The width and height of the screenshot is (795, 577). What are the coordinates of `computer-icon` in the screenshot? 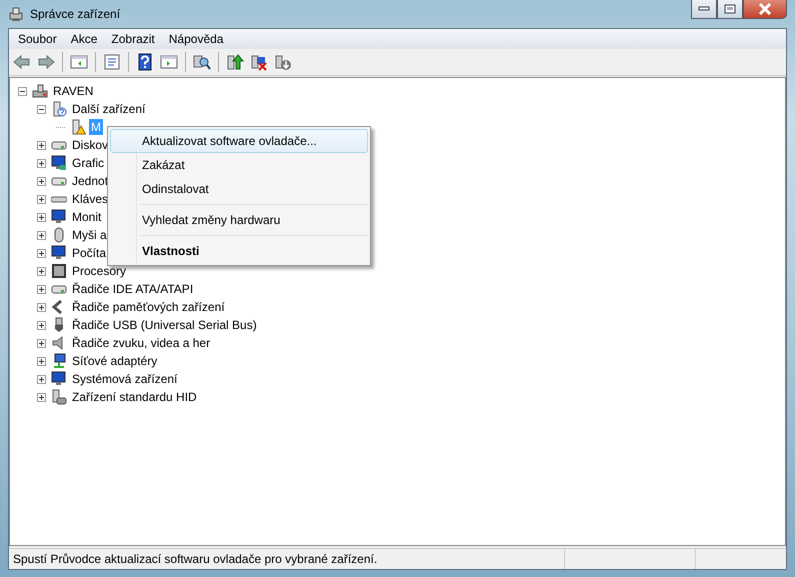 It's located at (40, 91).